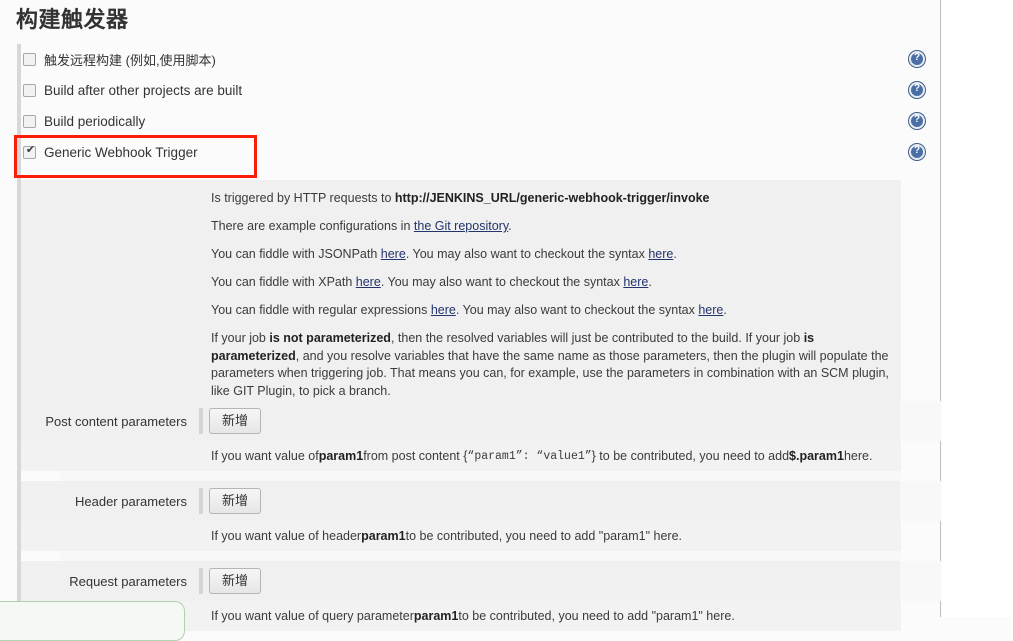  Describe the element at coordinates (461, 90) in the screenshot. I see `trigger-row-after-other-projects: Build after other projects are built` at that location.